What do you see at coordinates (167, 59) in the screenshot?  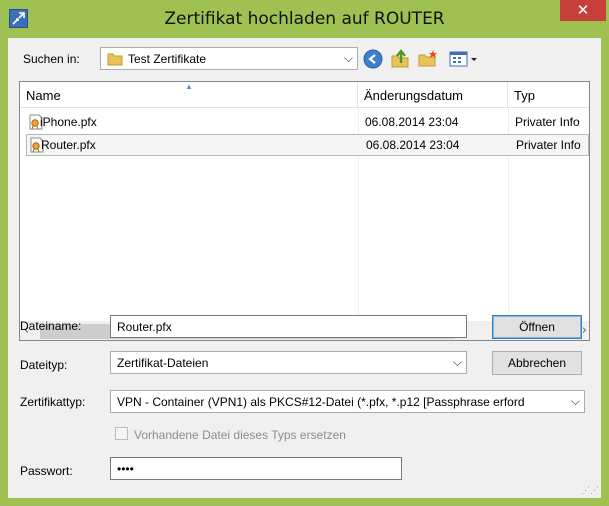 I see `lookin-value: Test Zertifikate` at bounding box center [167, 59].